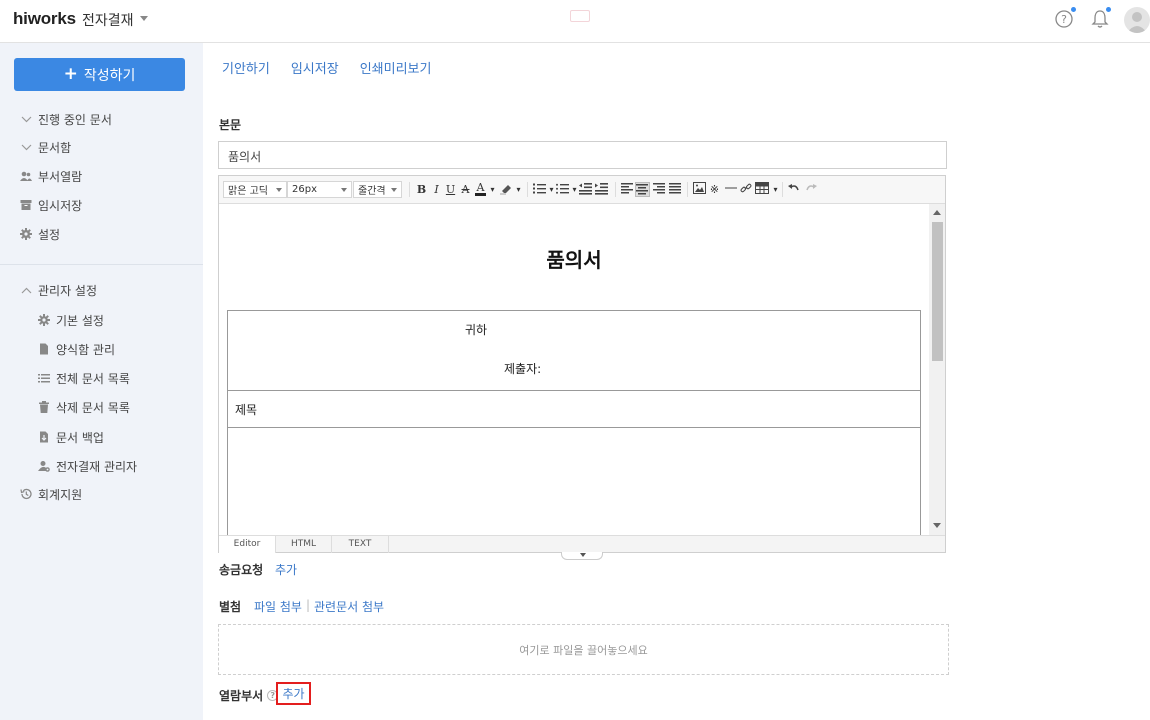 This screenshot has width=1150, height=720. Describe the element at coordinates (60, 494) in the screenshot. I see `sidebar-item-label: 회계지원` at that location.